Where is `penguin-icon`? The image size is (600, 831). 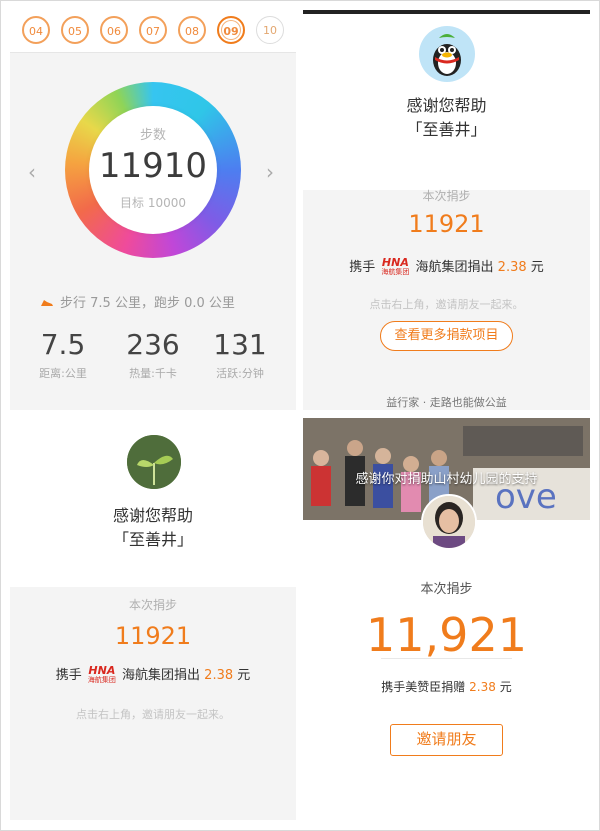 penguin-icon is located at coordinates (447, 55).